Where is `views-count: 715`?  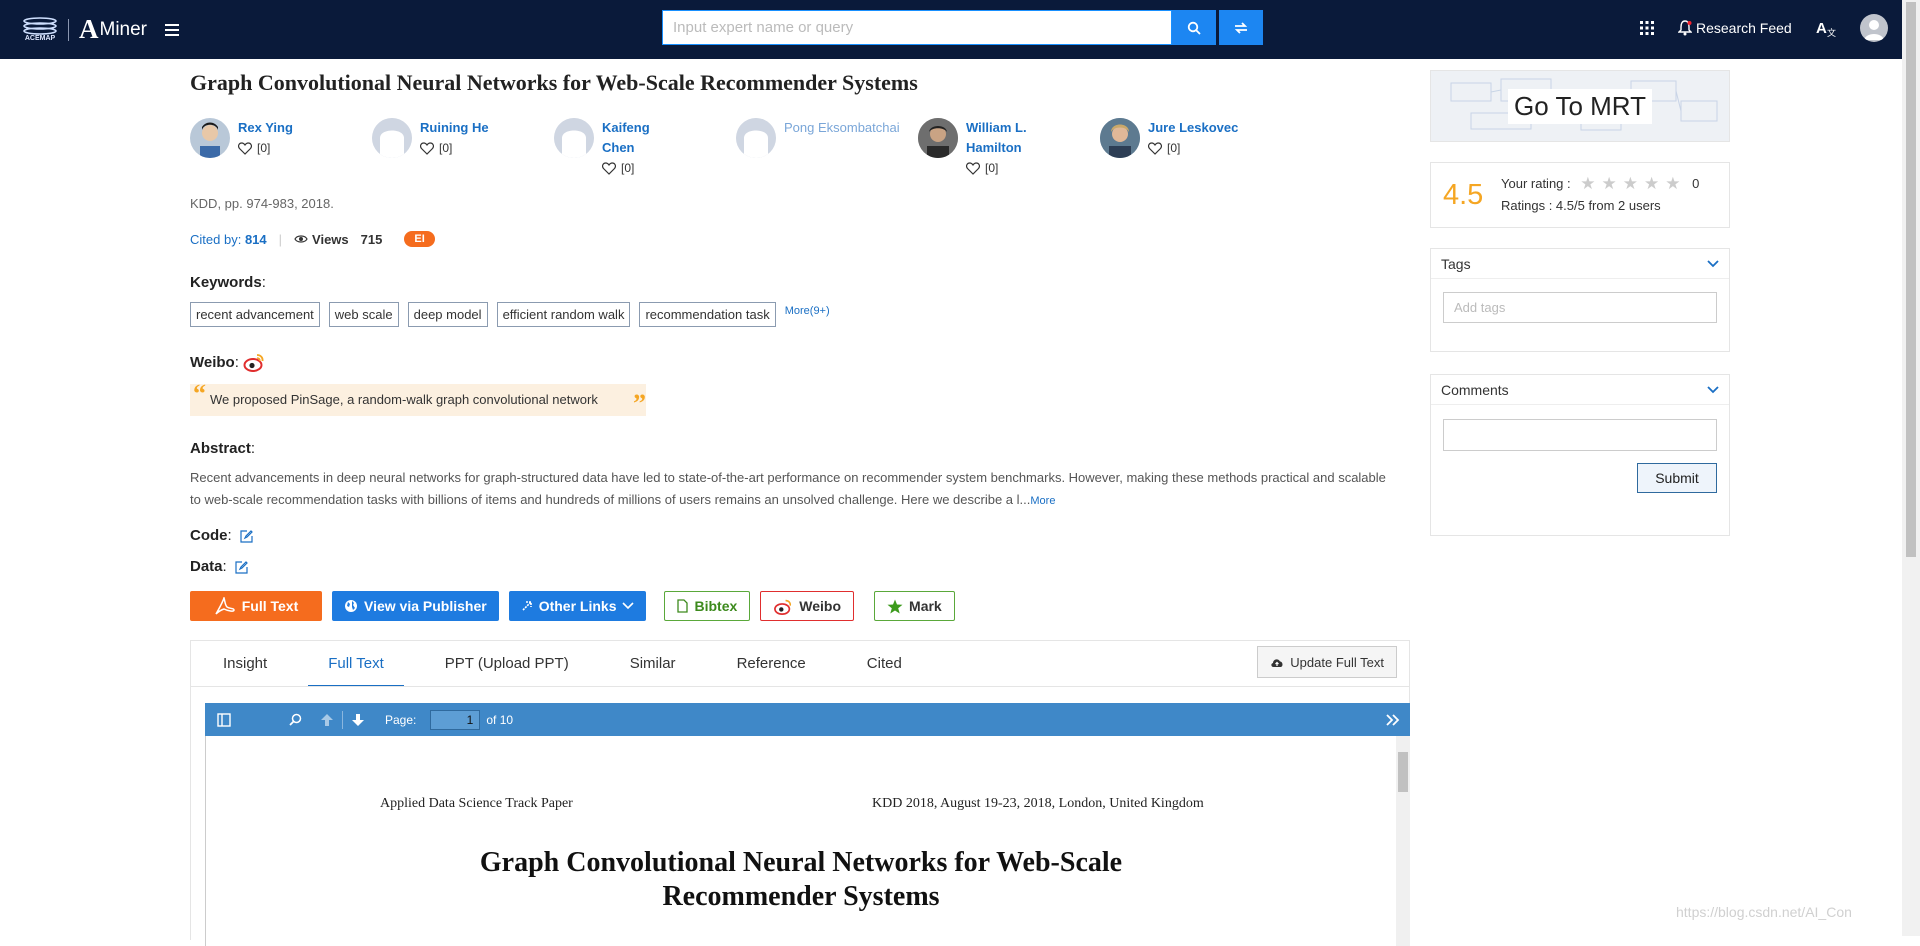
views-count: 715 is located at coordinates (371, 239).